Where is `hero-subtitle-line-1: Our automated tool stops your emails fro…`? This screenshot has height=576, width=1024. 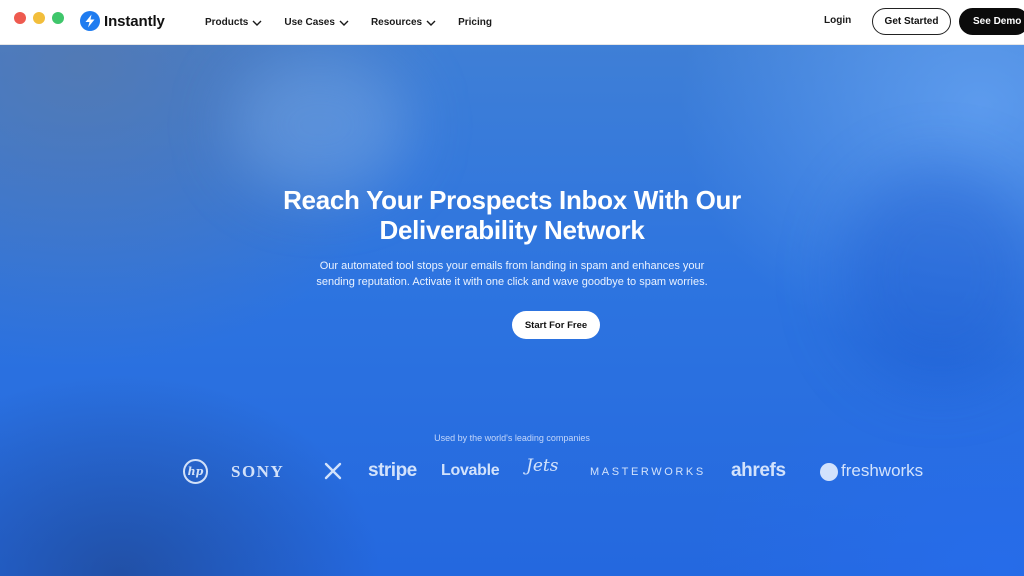
hero-subtitle-line-1: Our automated tool stops your emails fro… is located at coordinates (512, 266).